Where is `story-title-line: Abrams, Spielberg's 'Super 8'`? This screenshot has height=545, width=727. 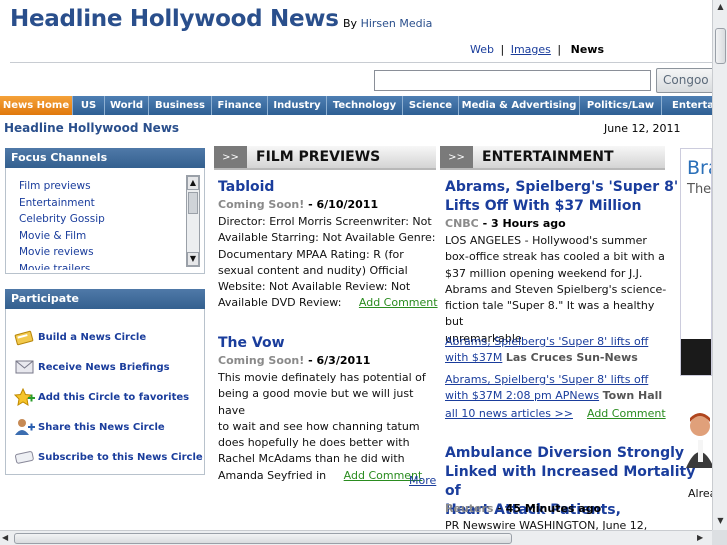 story-title-line: Abrams, Spielberg's 'Super 8' is located at coordinates (562, 187).